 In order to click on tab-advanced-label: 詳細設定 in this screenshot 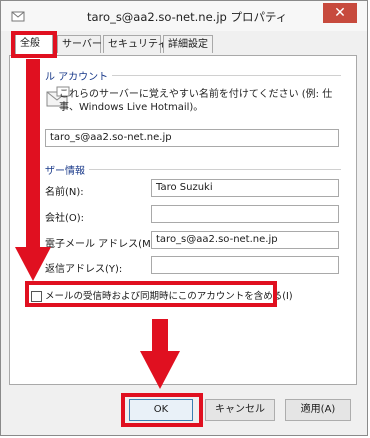, I will do `click(188, 44)`.